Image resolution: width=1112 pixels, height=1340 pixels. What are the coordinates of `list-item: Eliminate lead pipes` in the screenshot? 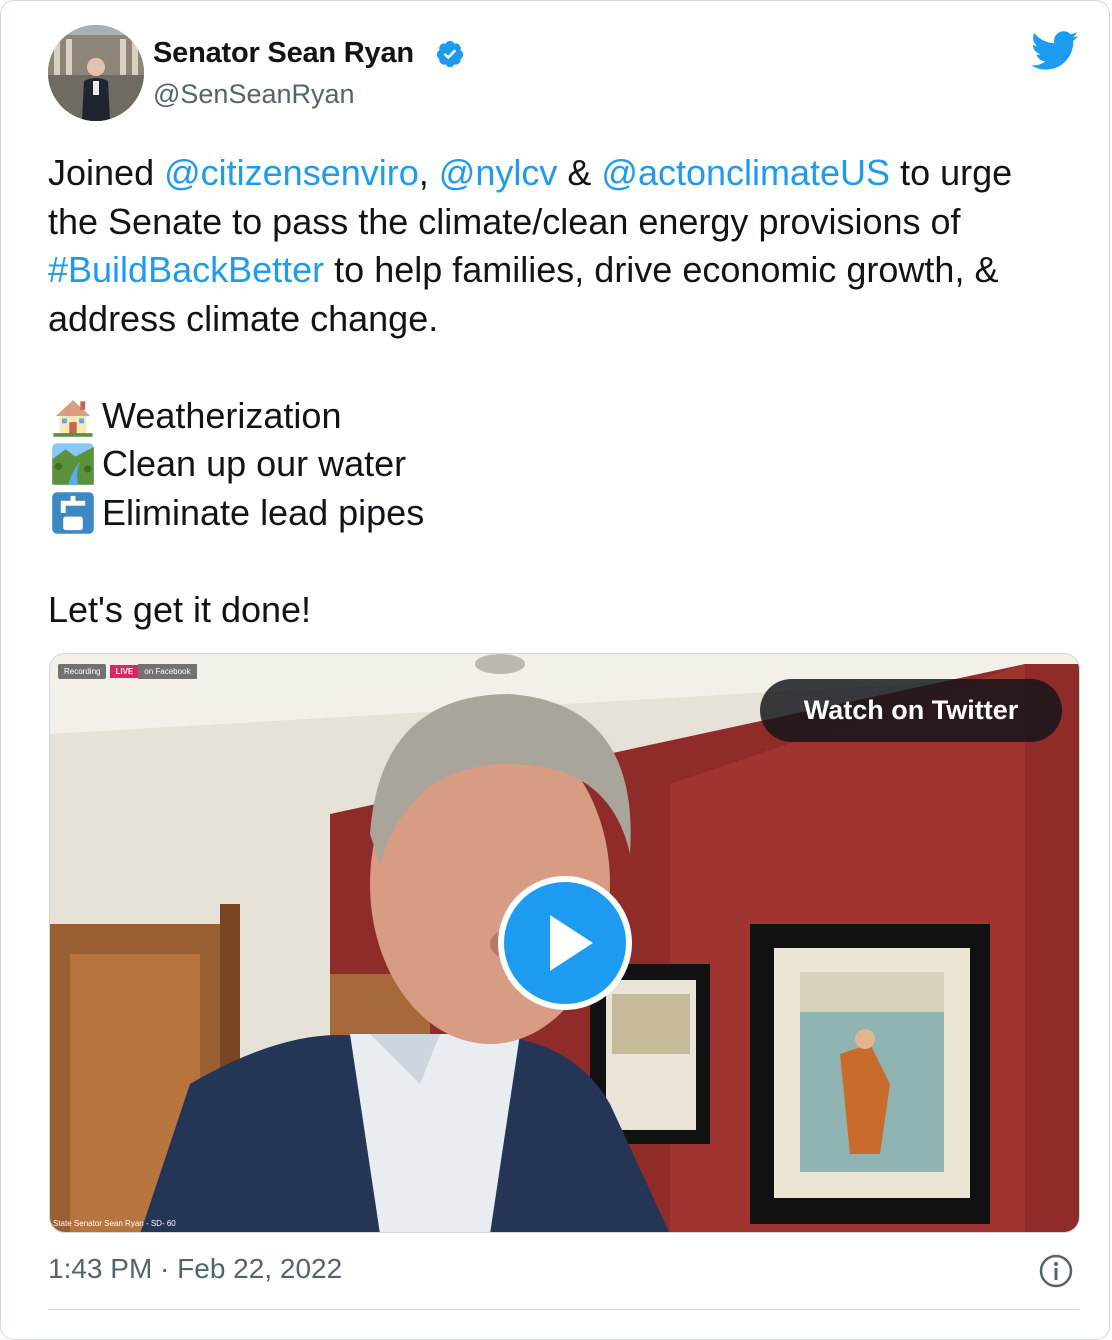 It's located at (553, 513).